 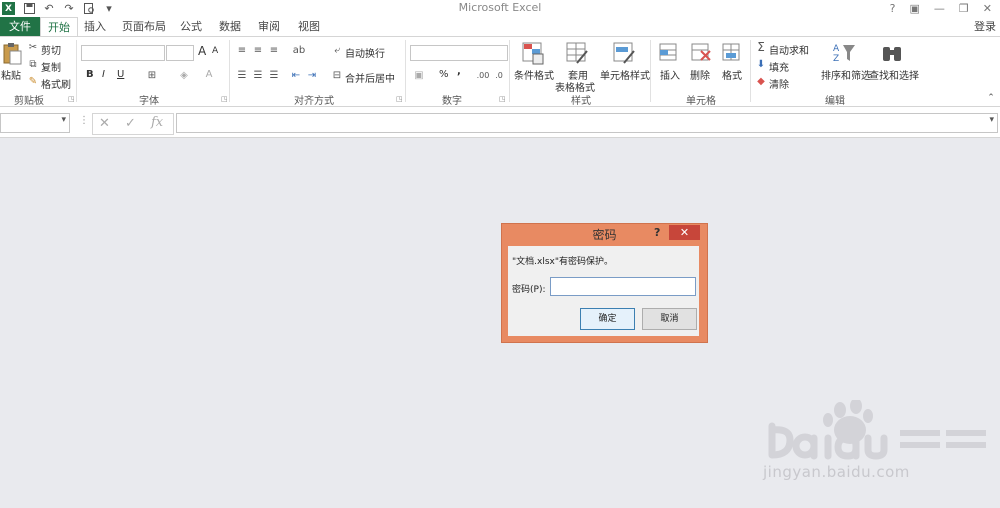 What do you see at coordinates (103, 74) in the screenshot?
I see `italic-button: I` at bounding box center [103, 74].